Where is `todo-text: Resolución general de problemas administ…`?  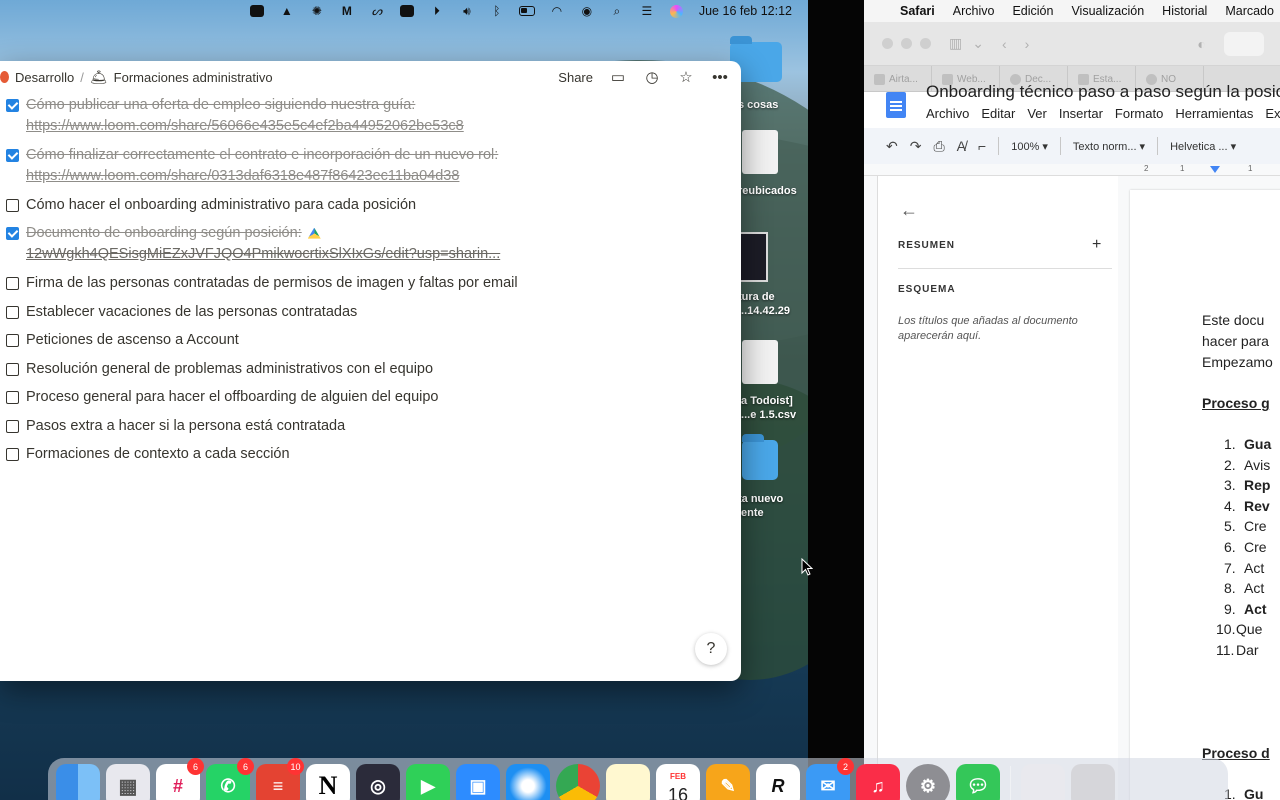
todo-text: Resolución general de problemas administ… is located at coordinates (229, 369).